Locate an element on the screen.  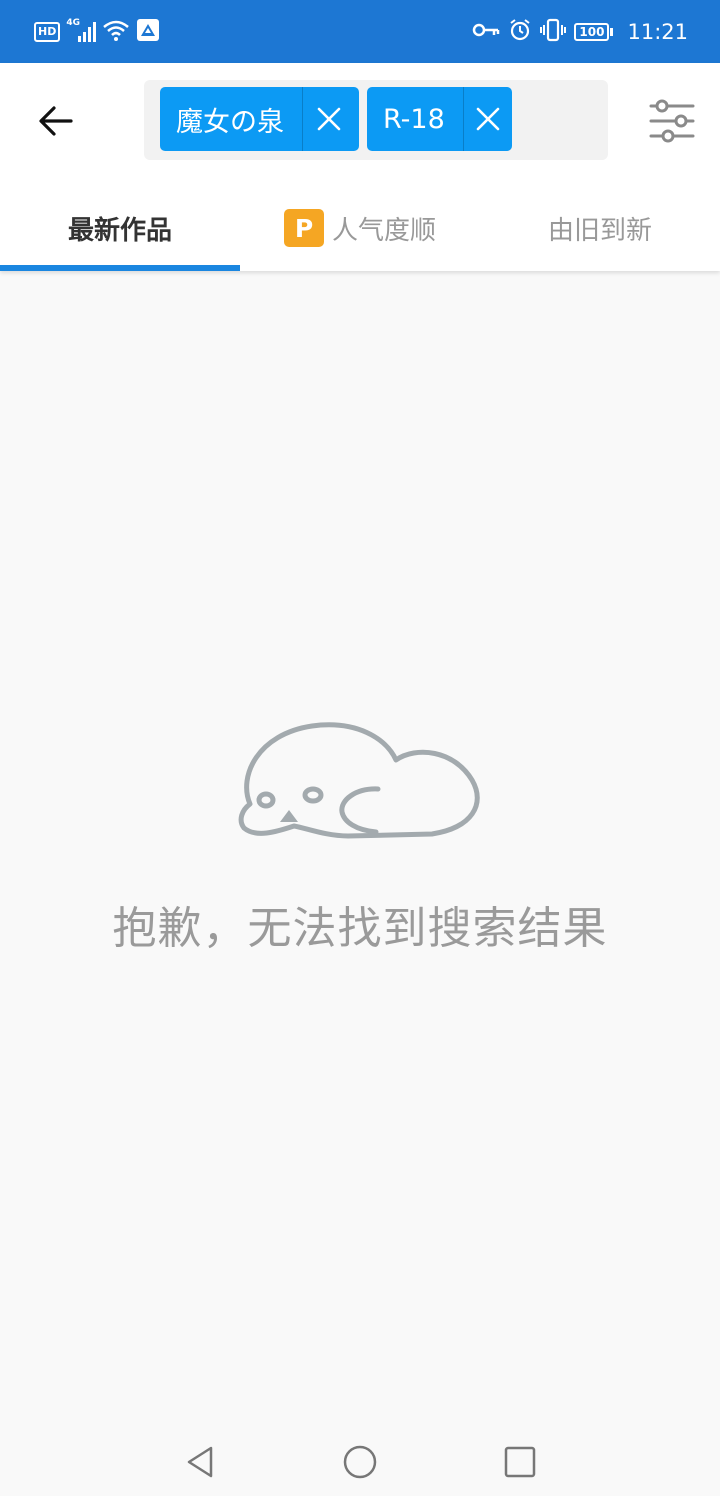
network-type-label: 4G is located at coordinates (73, 23).